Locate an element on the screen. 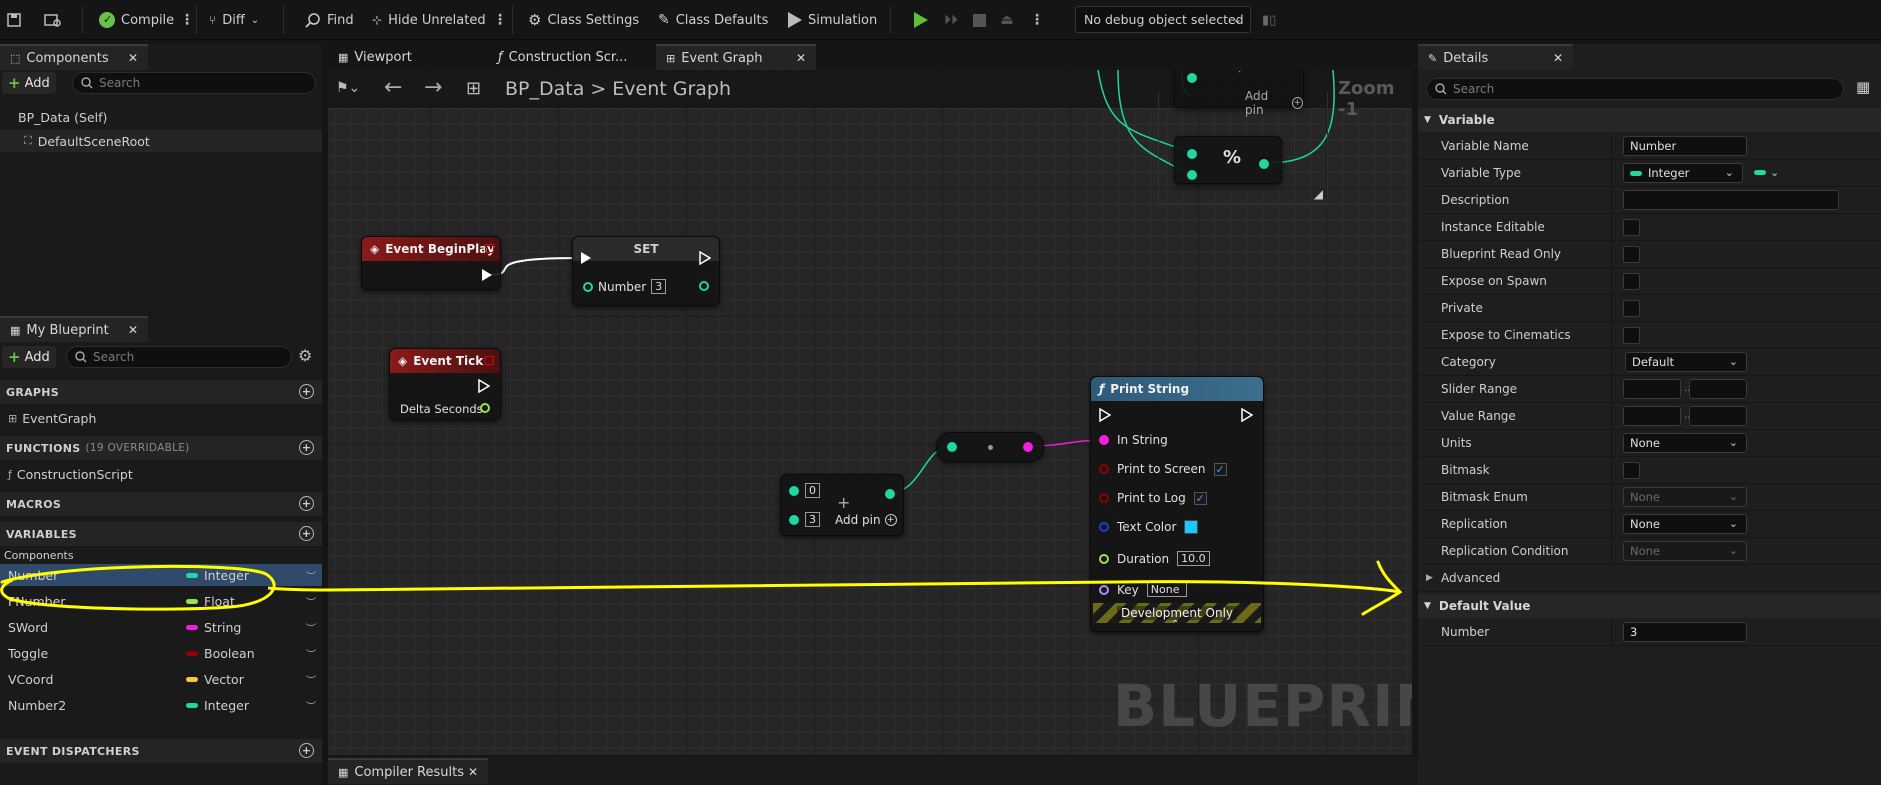 This screenshot has width=1881, height=785. details-search-input: Search is located at coordinates (1635, 89).